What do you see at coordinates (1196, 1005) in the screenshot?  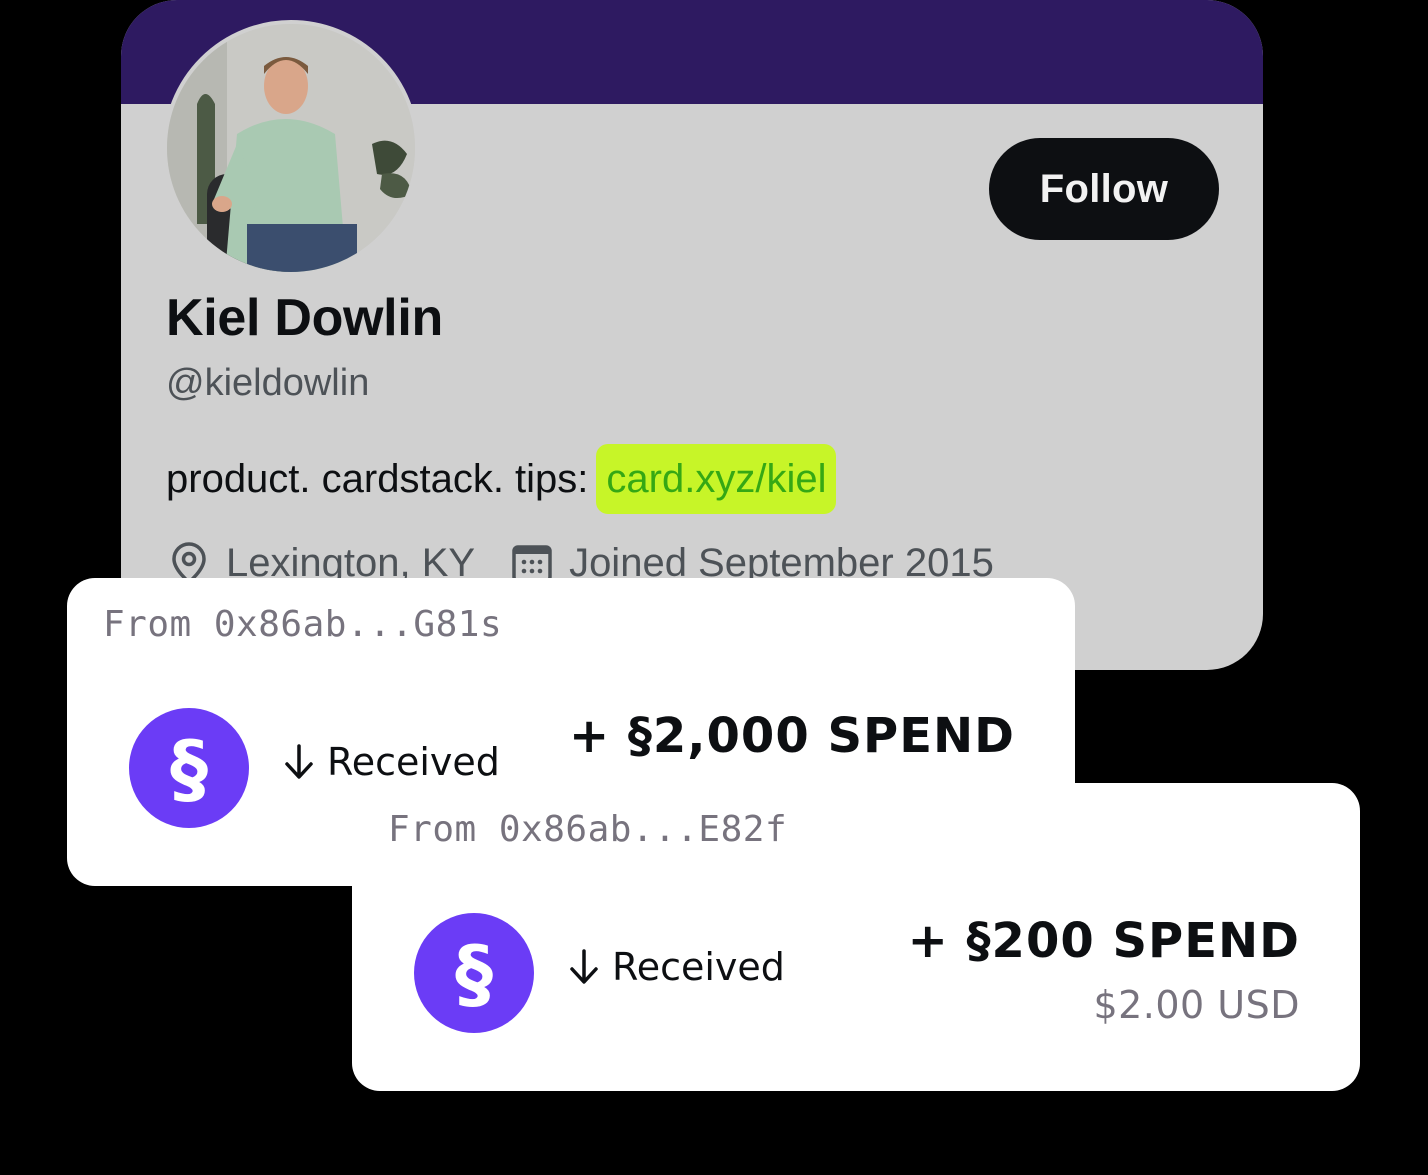 I see `transaction-usd-value: $2.00 USD` at bounding box center [1196, 1005].